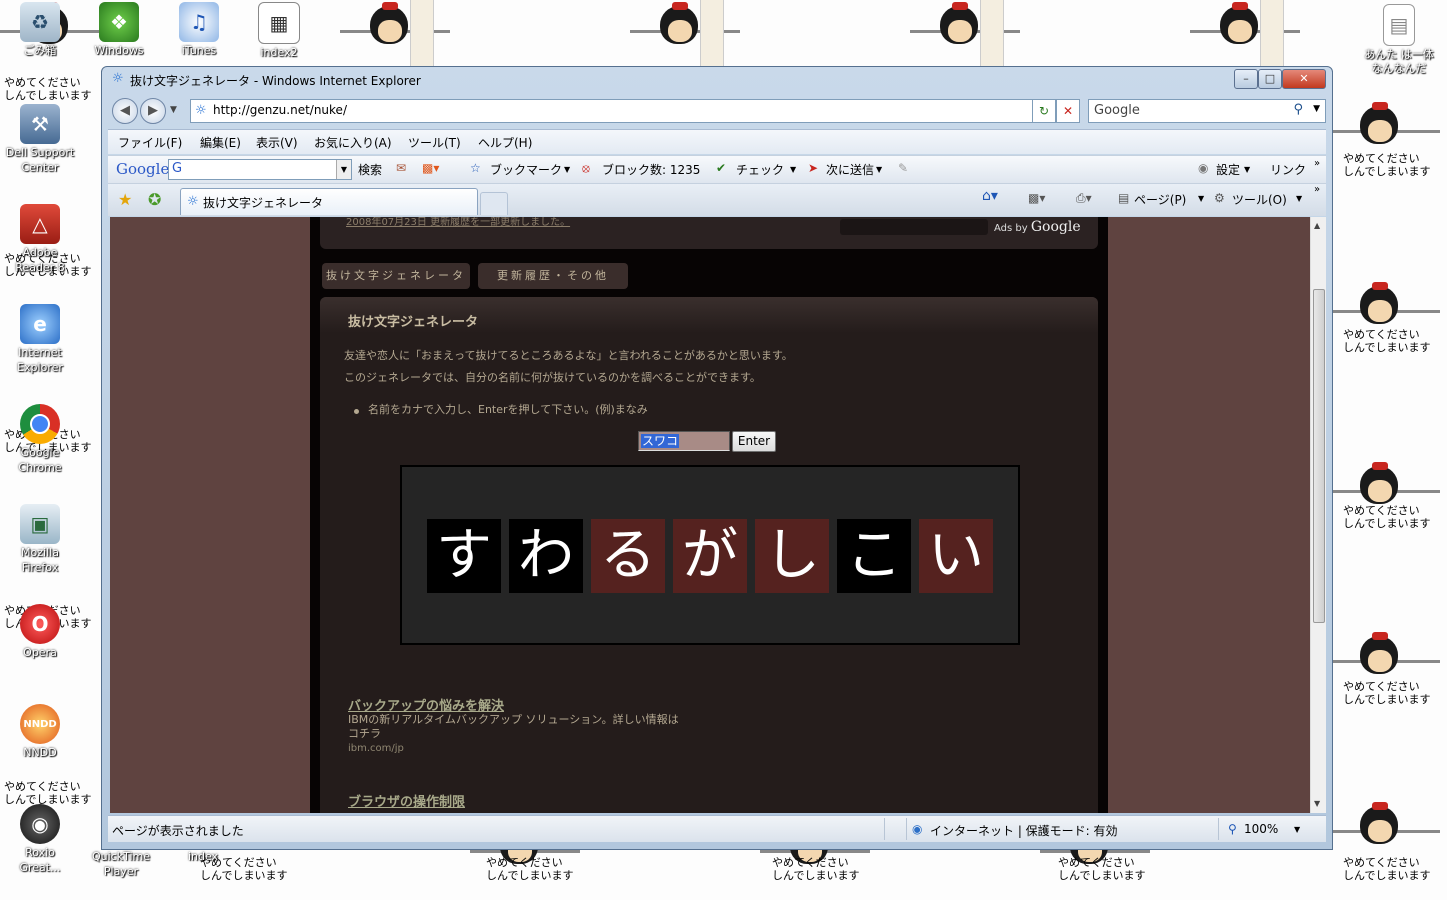  Describe the element at coordinates (1024, 830) in the screenshot. I see `security-zone-text: インターネット | 保護モード: 有効` at that location.